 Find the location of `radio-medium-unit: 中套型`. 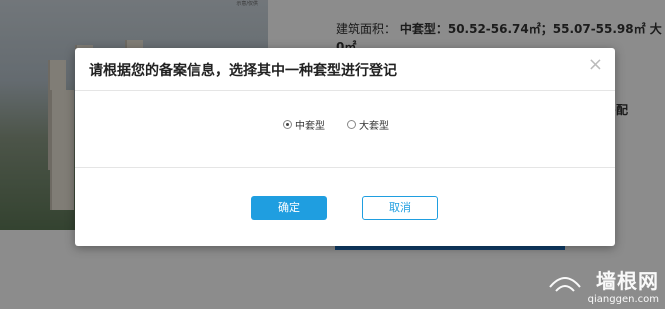

radio-medium-unit: 中套型 is located at coordinates (304, 124).